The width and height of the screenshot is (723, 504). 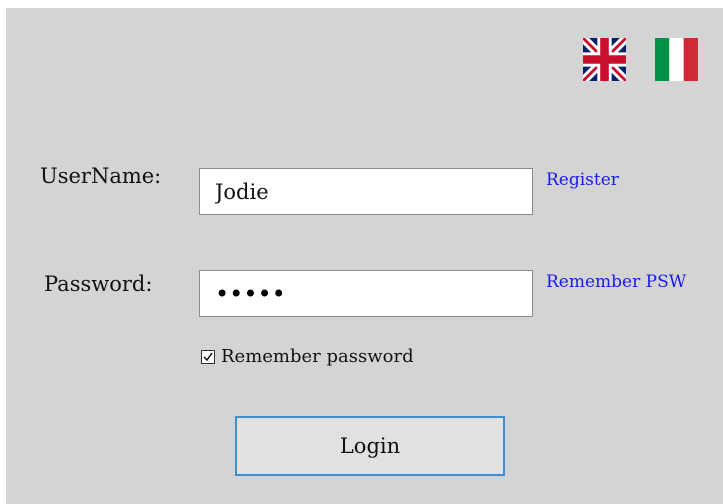 I want to click on username-input, so click(x=366, y=191).